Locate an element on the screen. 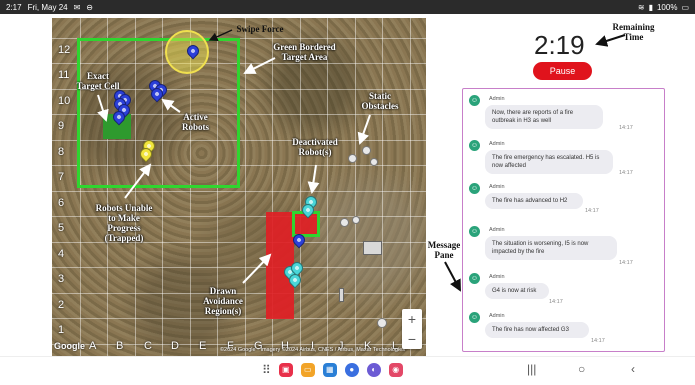  signal-icon: ▮ is located at coordinates (650, 7).